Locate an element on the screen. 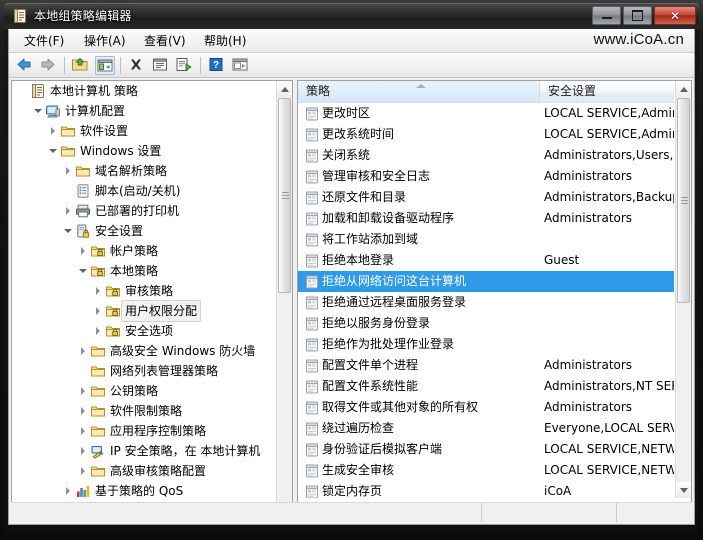  policy-row: 拒绝通过远程桌面服务登录 is located at coordinates (486, 302).